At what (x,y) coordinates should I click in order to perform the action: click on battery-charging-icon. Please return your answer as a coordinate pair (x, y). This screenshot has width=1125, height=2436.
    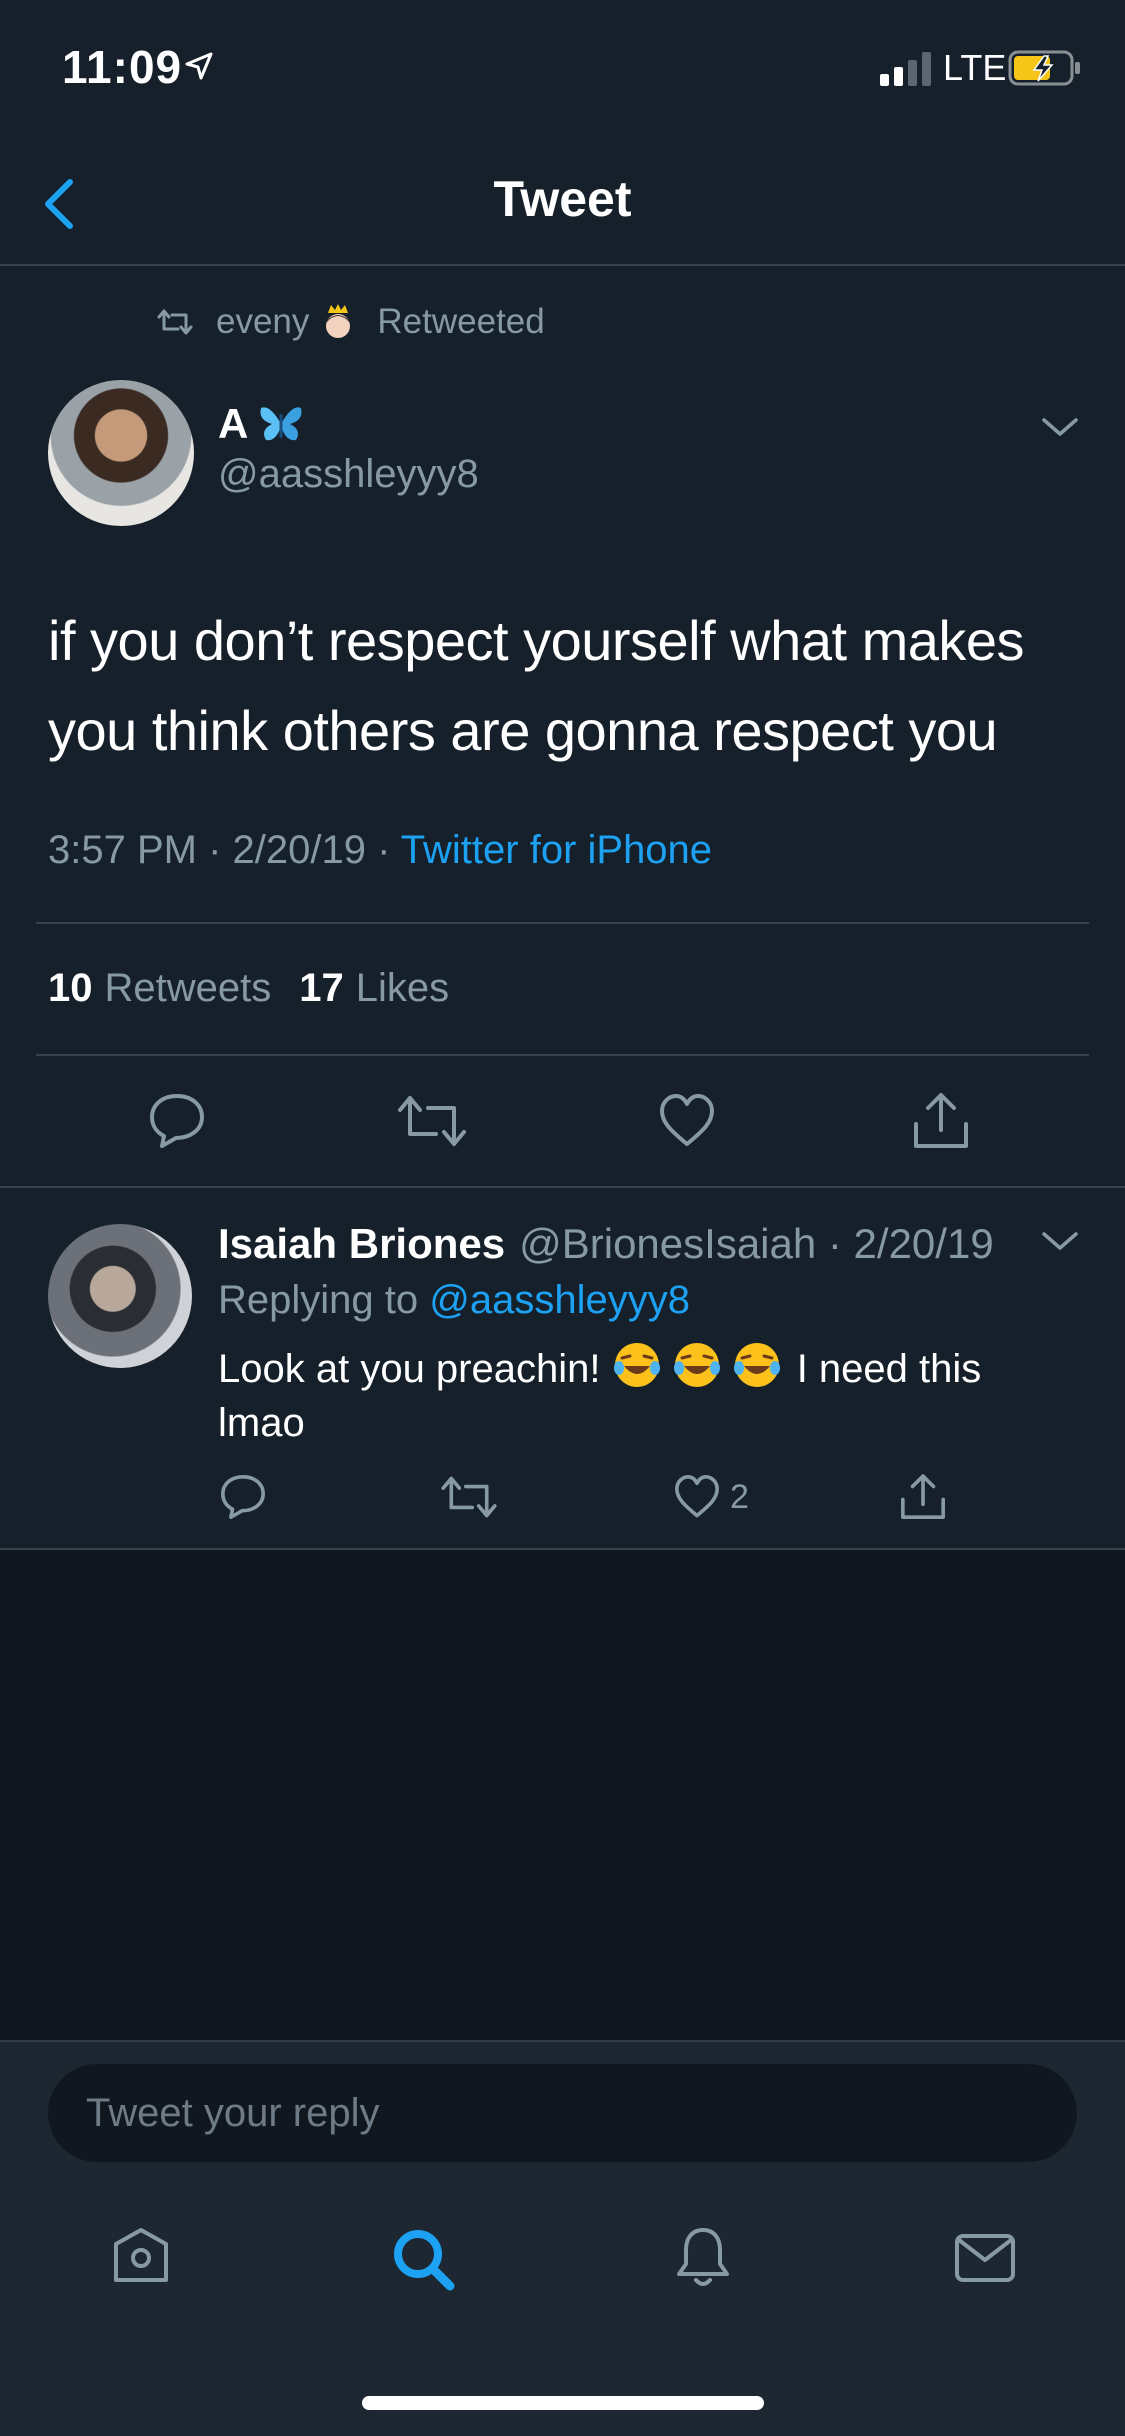
    Looking at the image, I should click on (1045, 68).